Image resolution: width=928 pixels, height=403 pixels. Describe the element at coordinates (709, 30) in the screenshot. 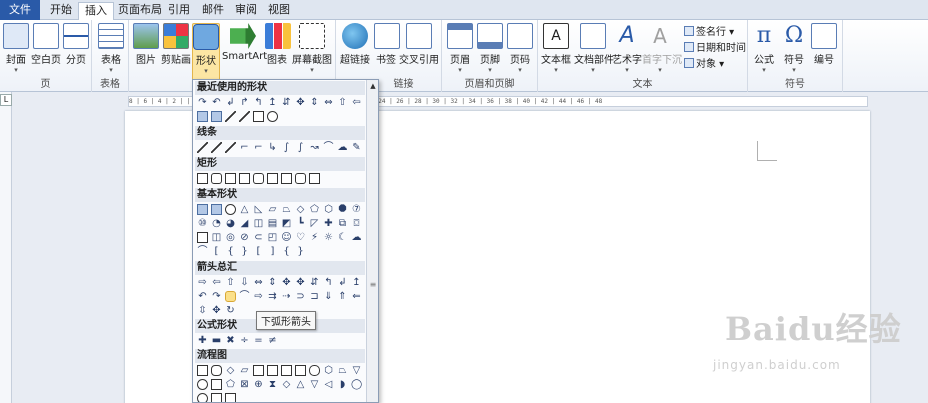

I see `signature-line-button: 签名行 ▾` at that location.